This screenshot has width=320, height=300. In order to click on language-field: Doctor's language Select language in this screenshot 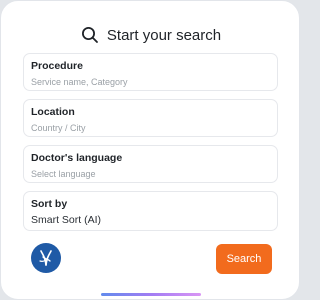, I will do `click(150, 164)`.